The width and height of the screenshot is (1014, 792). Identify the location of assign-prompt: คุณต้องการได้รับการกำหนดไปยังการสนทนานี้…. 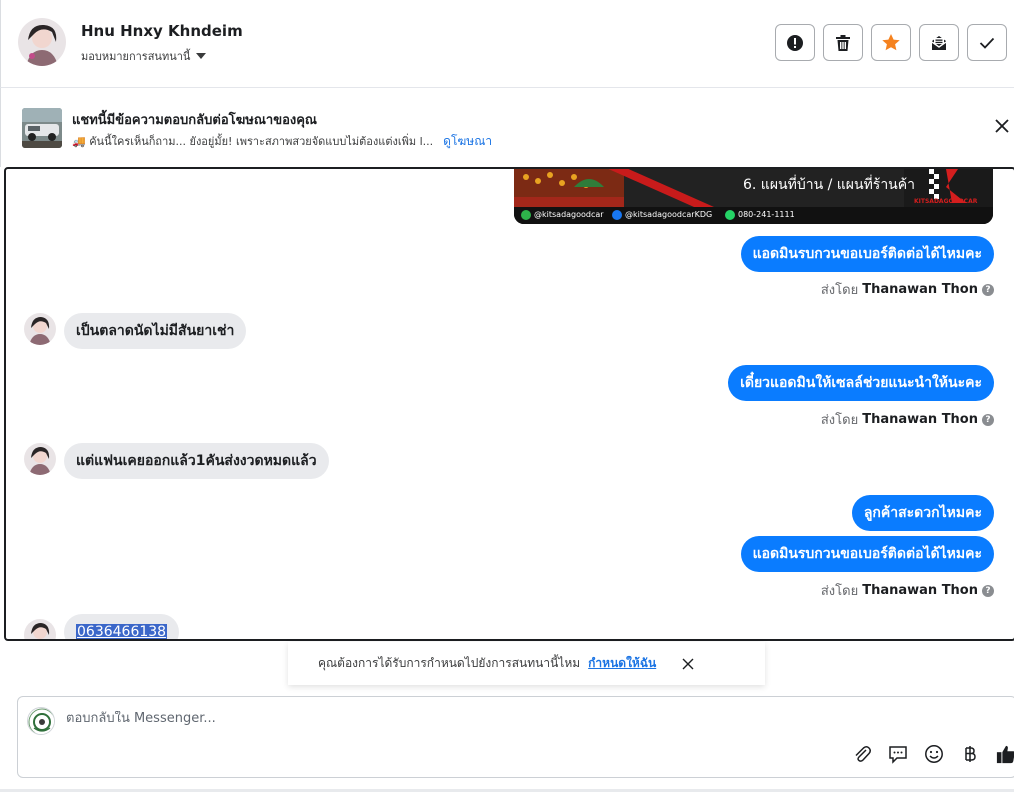
(526, 663).